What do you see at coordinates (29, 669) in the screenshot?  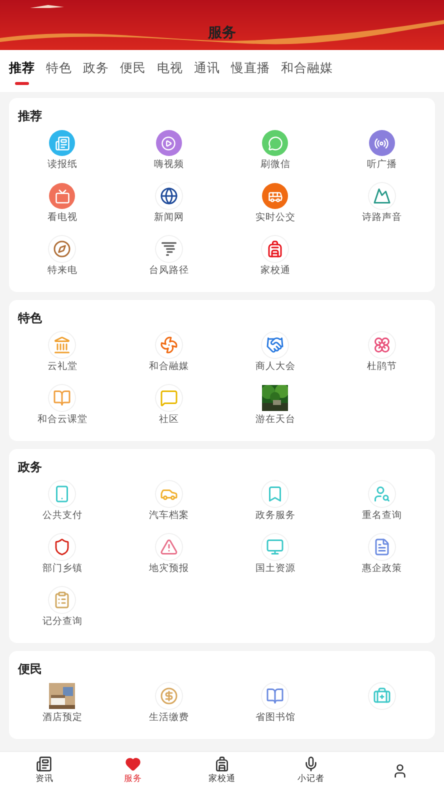 I see `section-title: 便民` at bounding box center [29, 669].